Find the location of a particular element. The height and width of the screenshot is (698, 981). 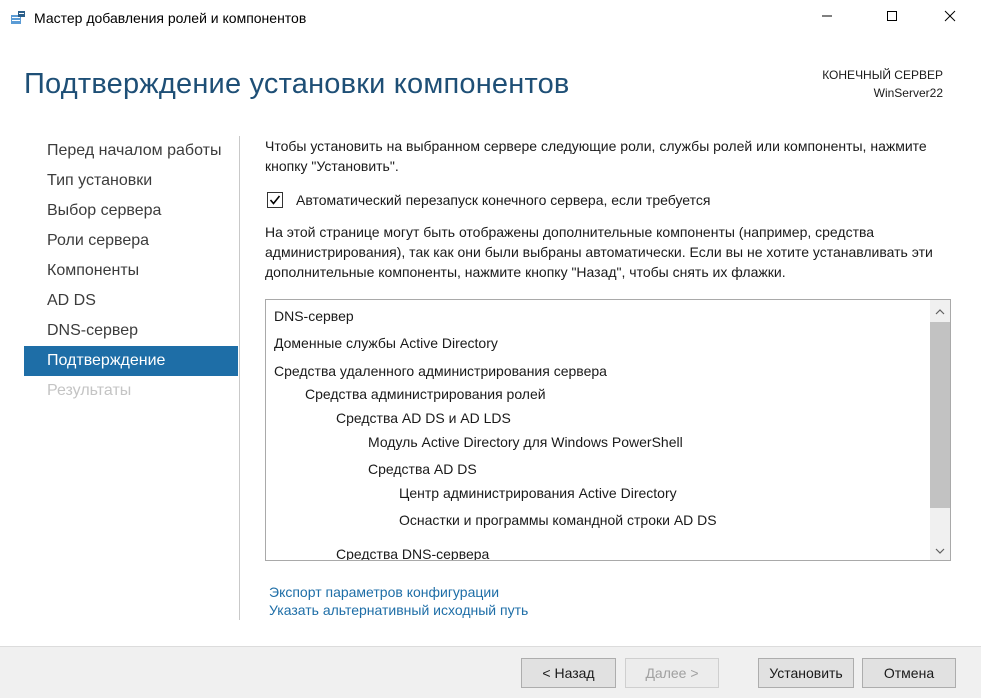

close-icon is located at coordinates (950, 18).